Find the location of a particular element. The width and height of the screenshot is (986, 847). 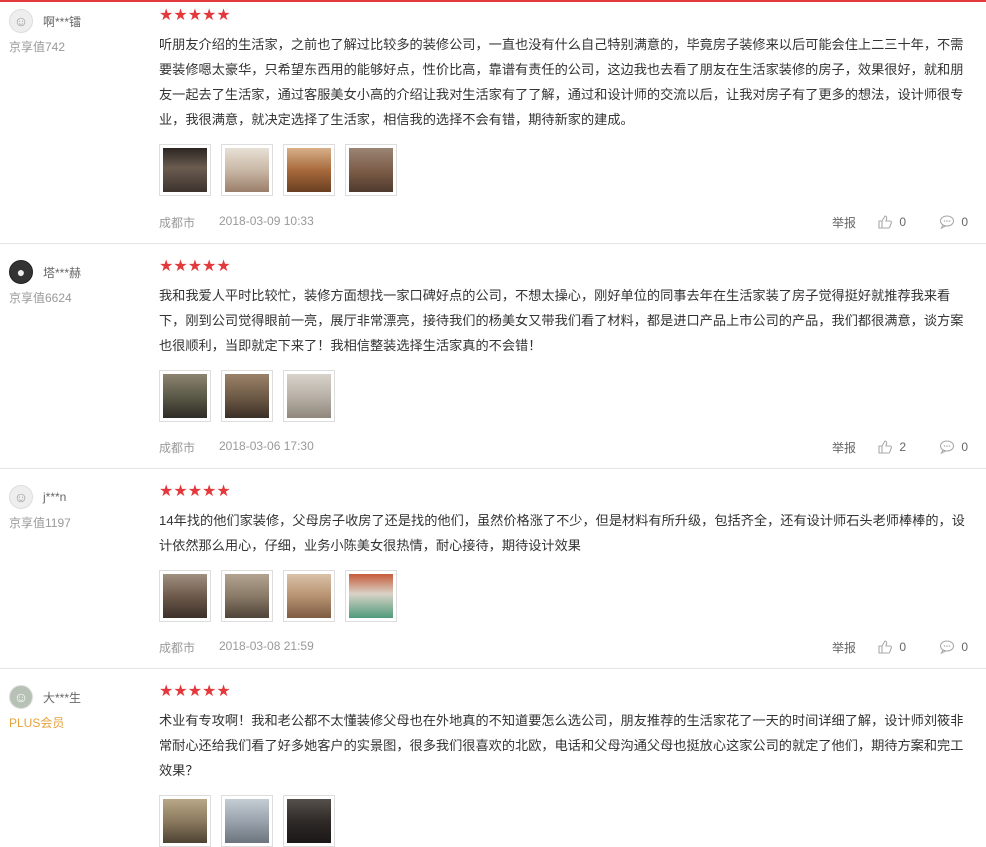

username: 塔***赫 is located at coordinates (62, 272).